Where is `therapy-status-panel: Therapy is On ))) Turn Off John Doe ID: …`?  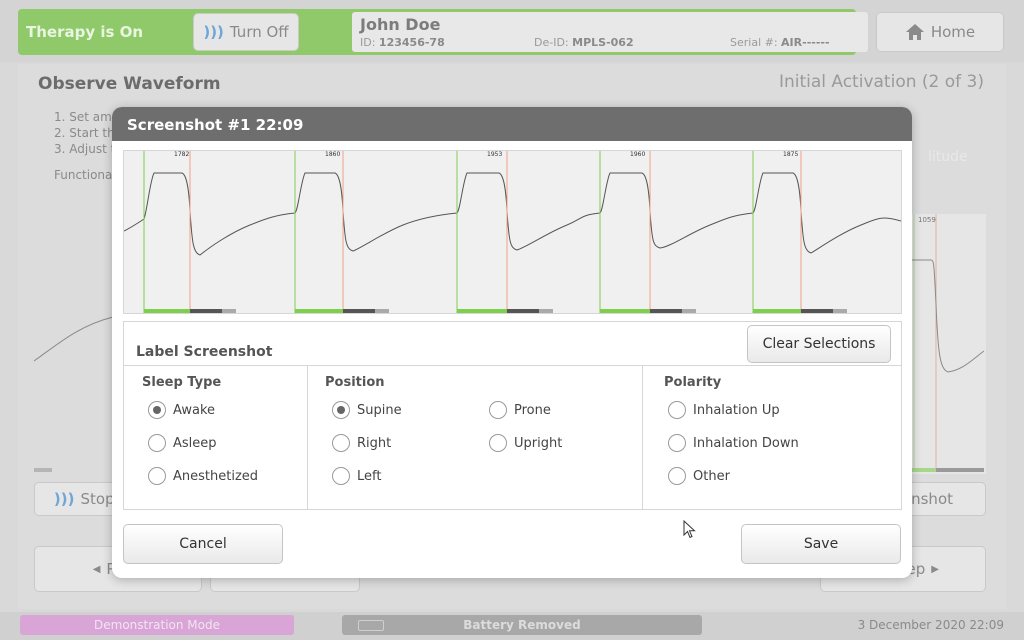 therapy-status-panel: Therapy is On ))) Turn Off John Doe ID: … is located at coordinates (443, 32).